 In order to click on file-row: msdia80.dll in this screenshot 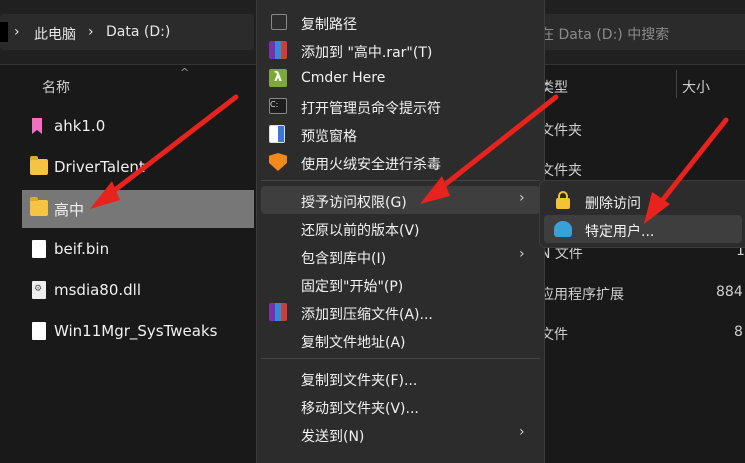, I will do `click(138, 291)`.